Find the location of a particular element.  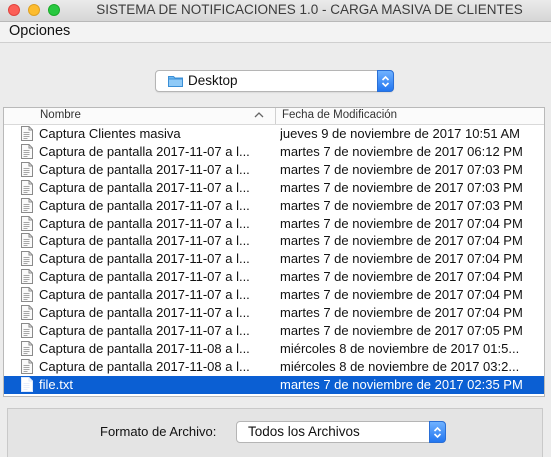

minimize-window-button is located at coordinates (34, 10).